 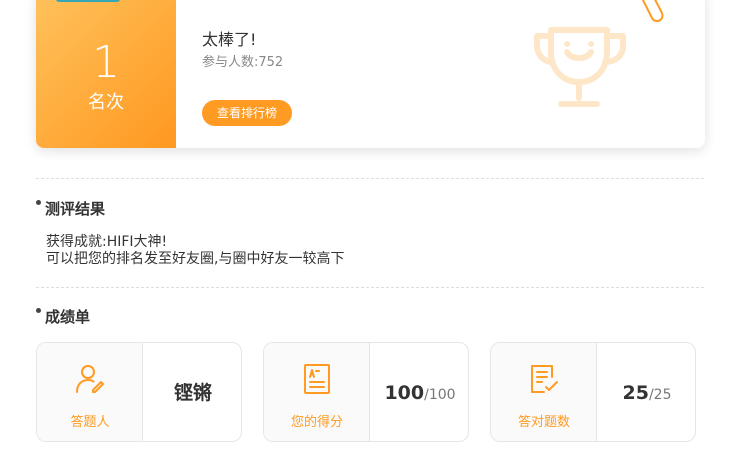 I want to click on stat-card-left: 答题人, so click(x=90, y=392).